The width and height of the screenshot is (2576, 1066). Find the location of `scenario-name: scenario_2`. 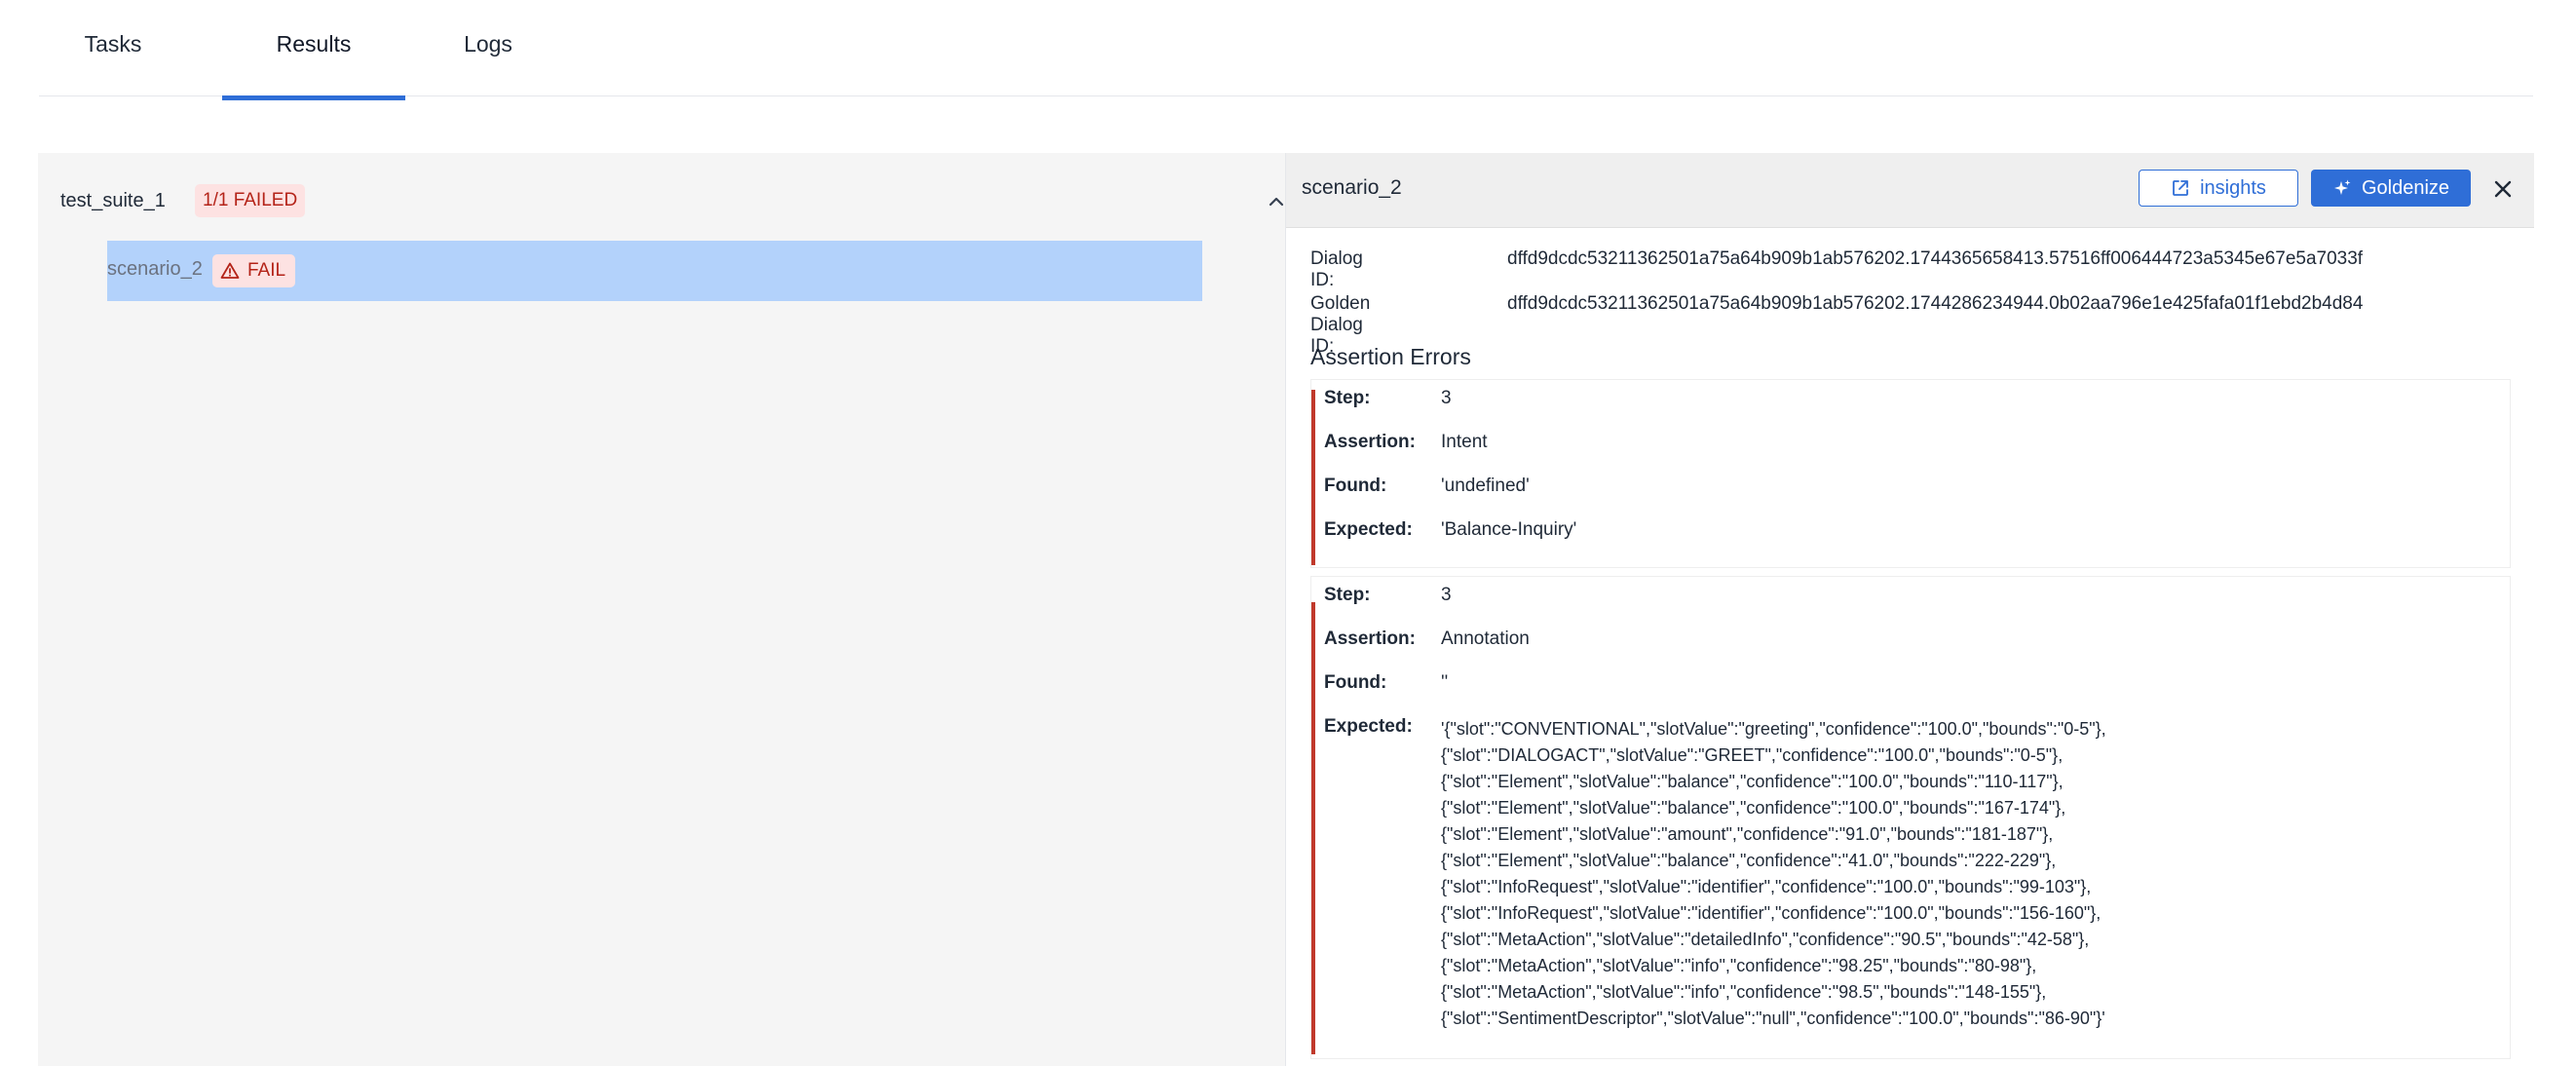

scenario-name: scenario_2 is located at coordinates (155, 269).